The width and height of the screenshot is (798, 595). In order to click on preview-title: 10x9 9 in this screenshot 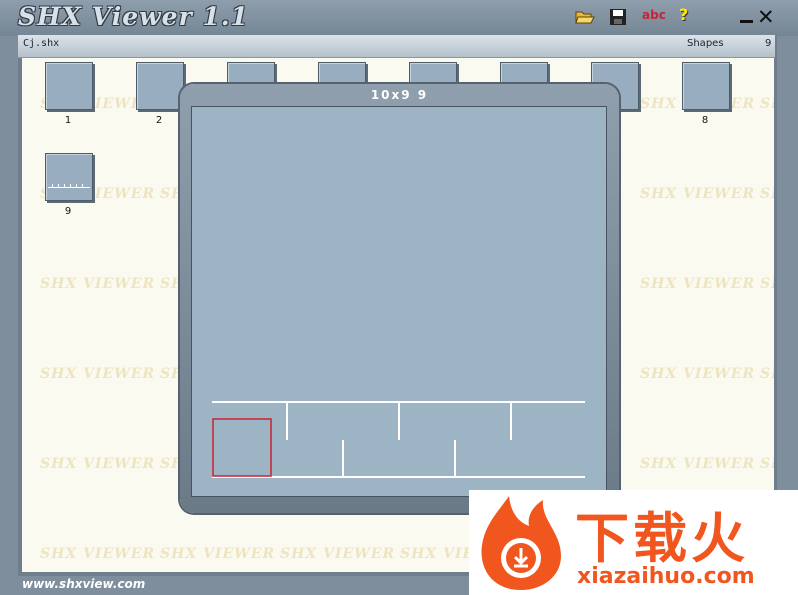, I will do `click(399, 95)`.